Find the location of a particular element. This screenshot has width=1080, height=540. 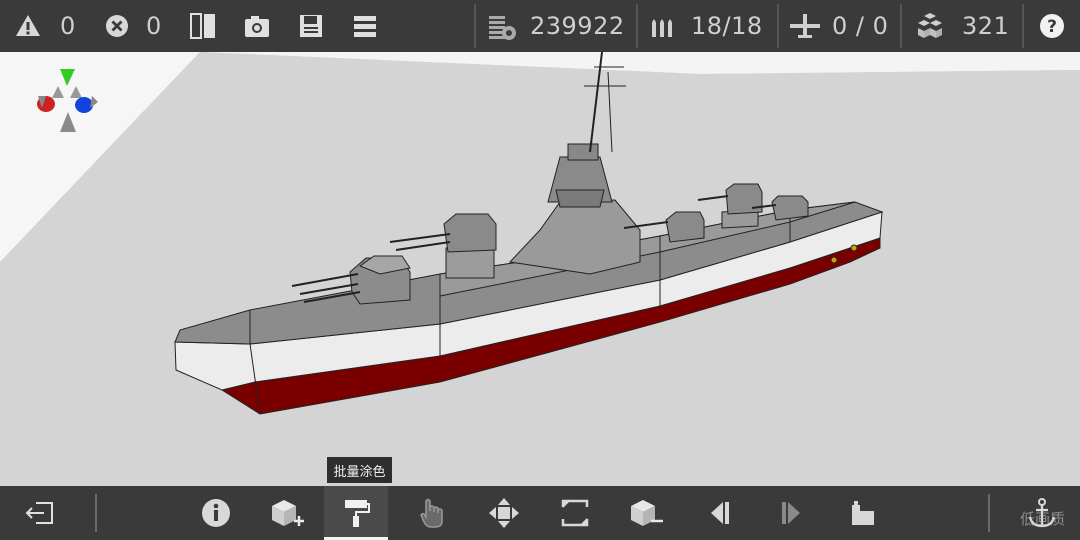

error-icon is located at coordinates (117, 26).